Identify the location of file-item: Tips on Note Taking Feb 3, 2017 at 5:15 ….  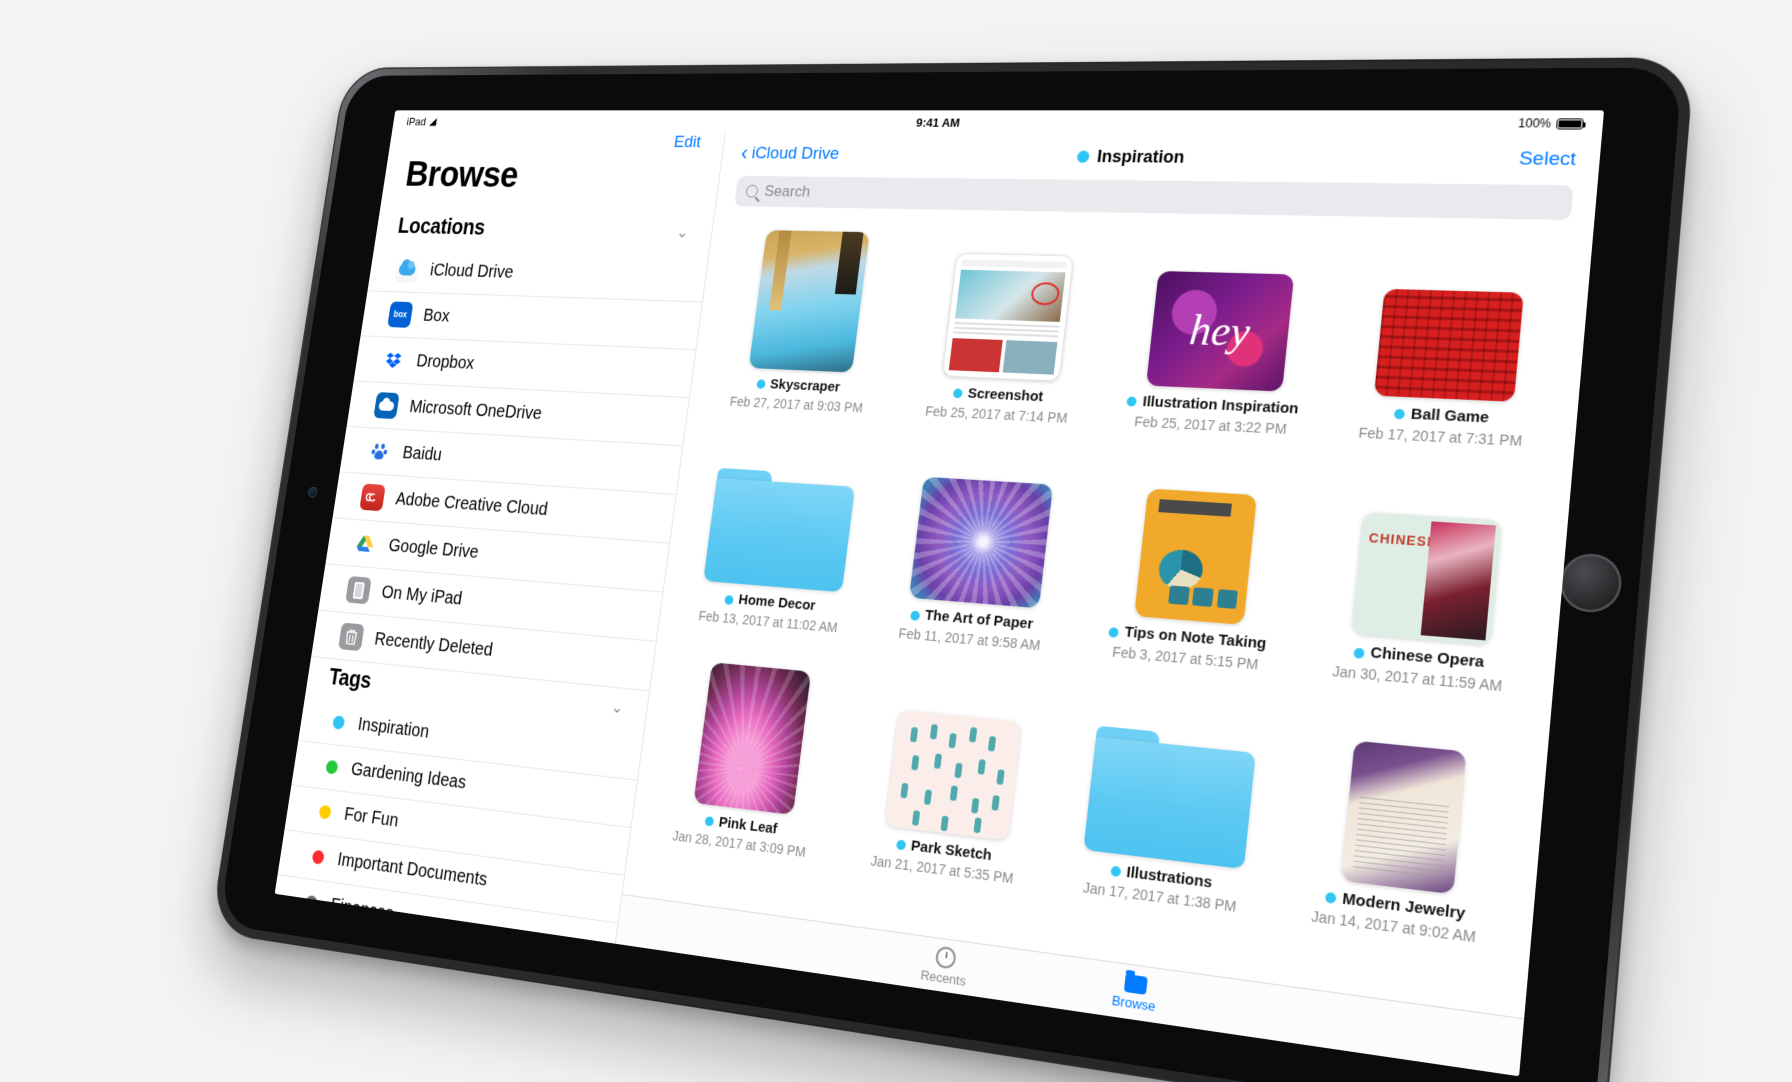
(1195, 566).